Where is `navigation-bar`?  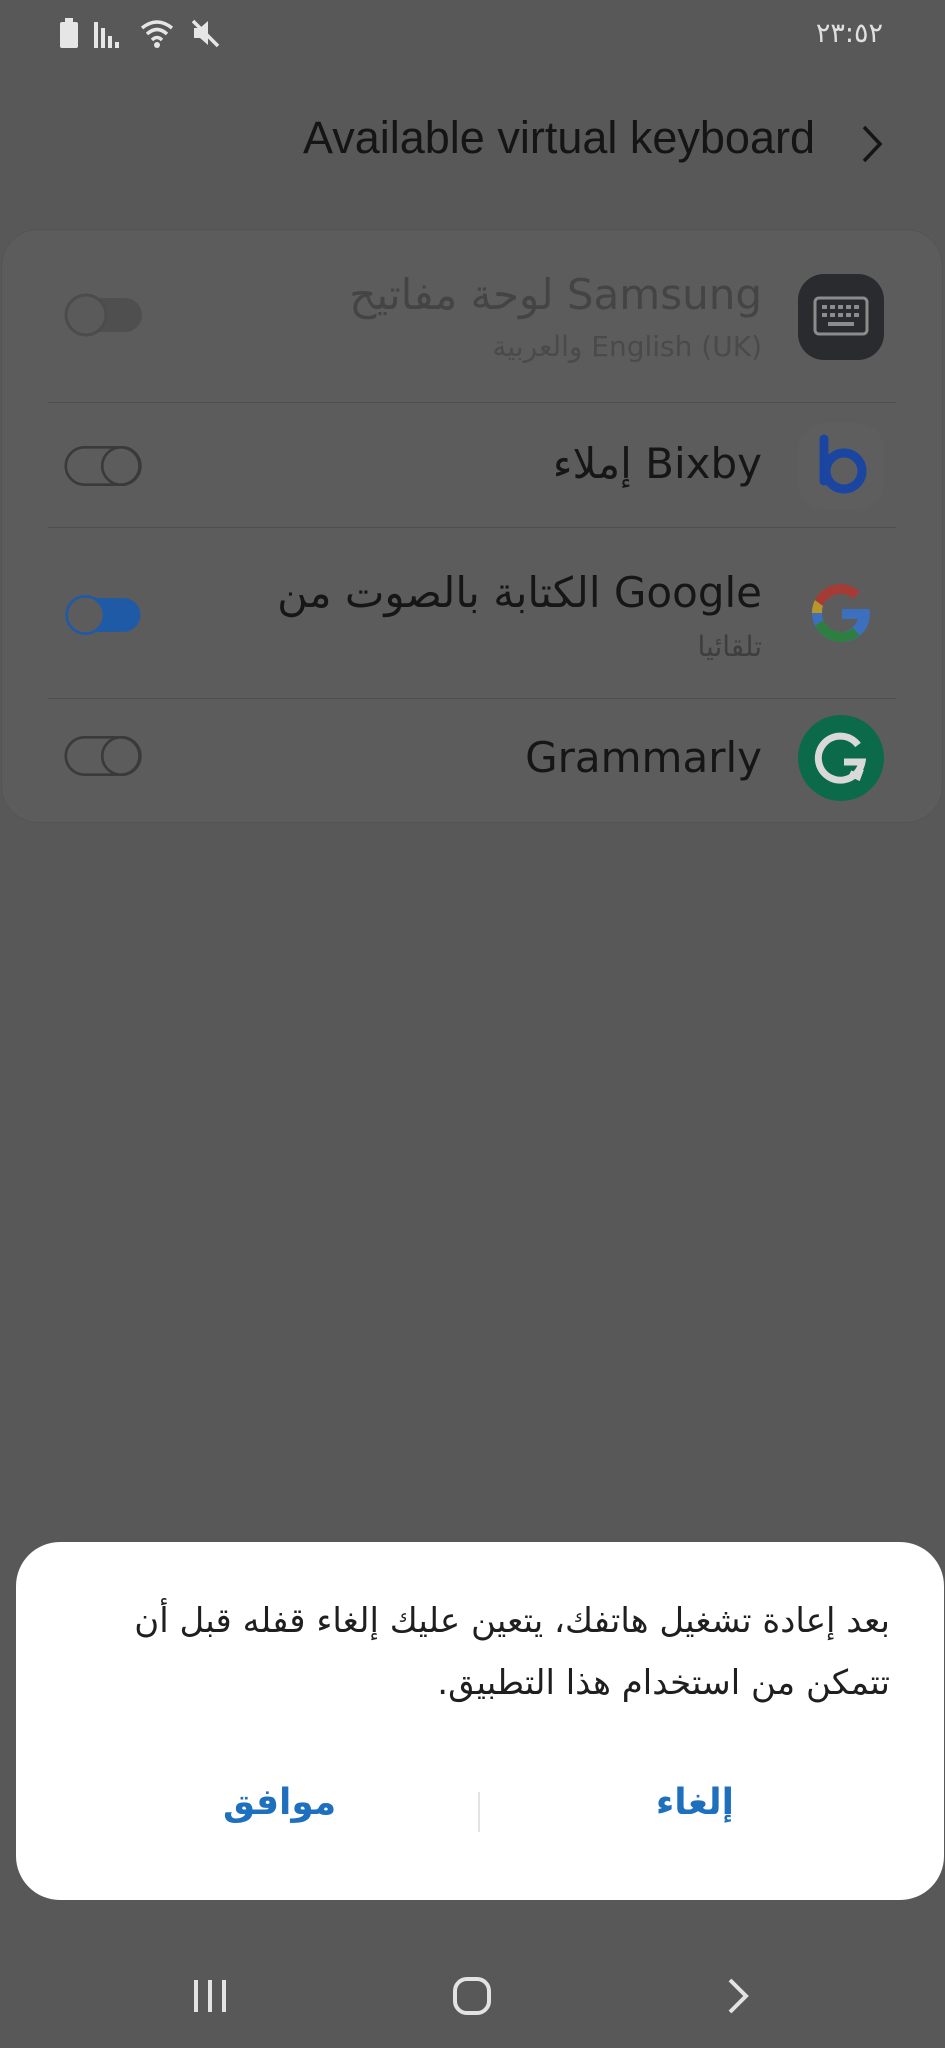
navigation-bar is located at coordinates (472, 1999).